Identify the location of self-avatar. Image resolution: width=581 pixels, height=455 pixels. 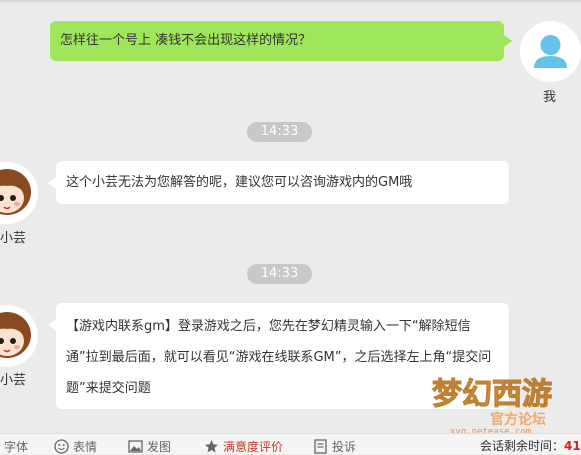
(550, 51).